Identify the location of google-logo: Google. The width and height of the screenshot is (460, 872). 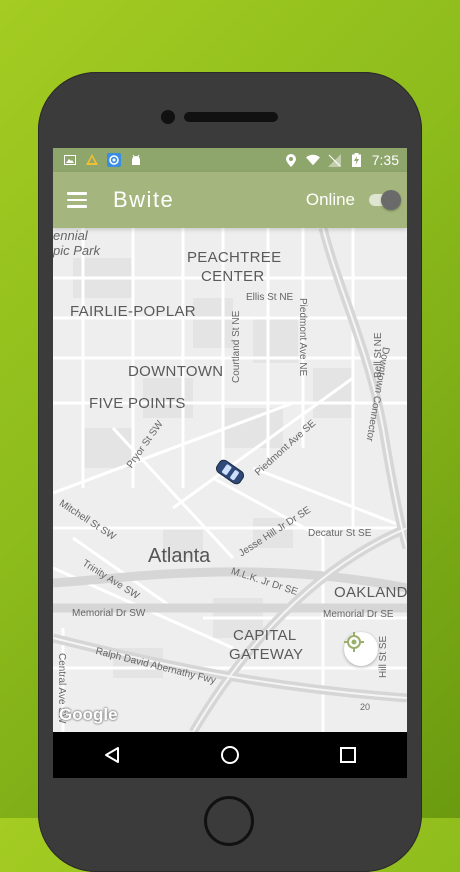
(88, 715).